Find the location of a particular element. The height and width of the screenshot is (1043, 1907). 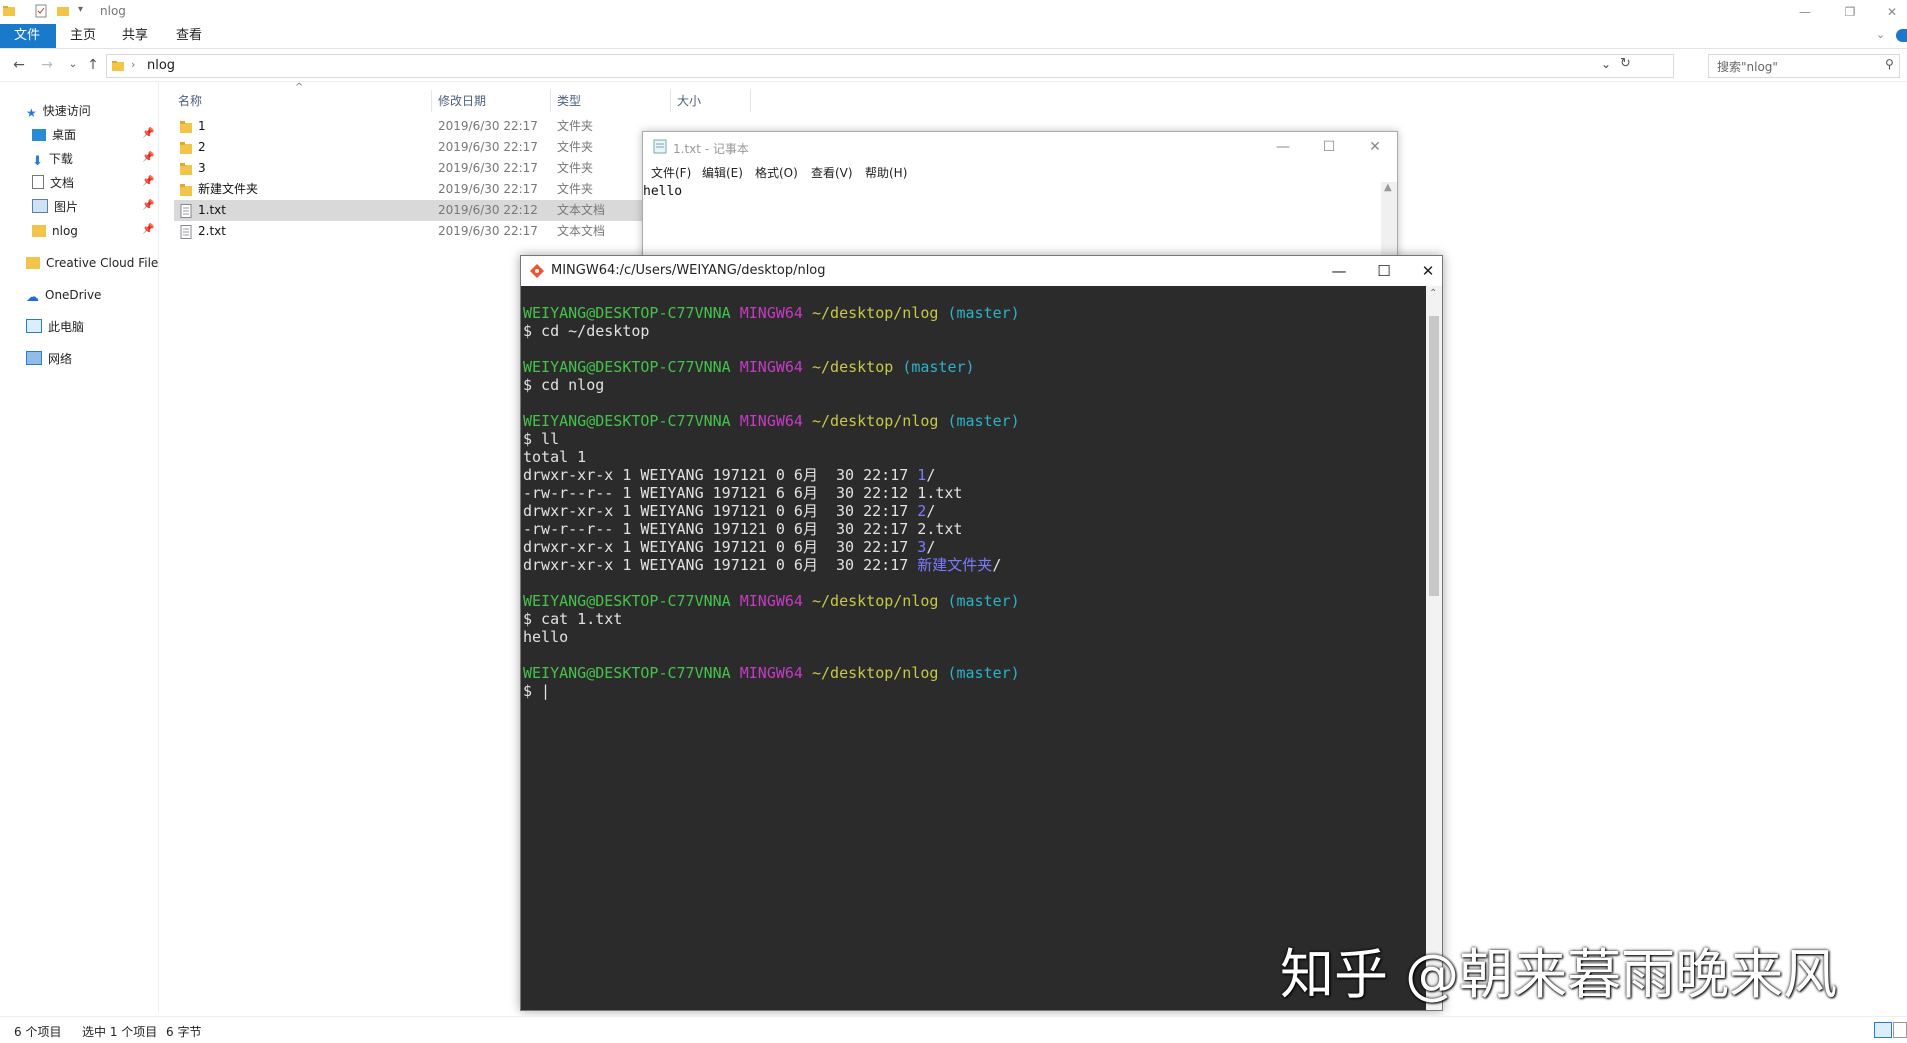

selected-size: 6 字节 is located at coordinates (184, 1032).